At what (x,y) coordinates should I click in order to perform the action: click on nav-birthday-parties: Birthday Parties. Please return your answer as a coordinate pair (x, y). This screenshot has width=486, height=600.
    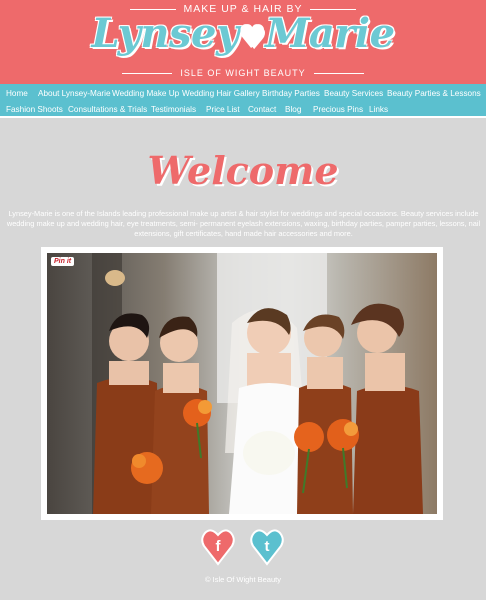
    Looking at the image, I should click on (291, 94).